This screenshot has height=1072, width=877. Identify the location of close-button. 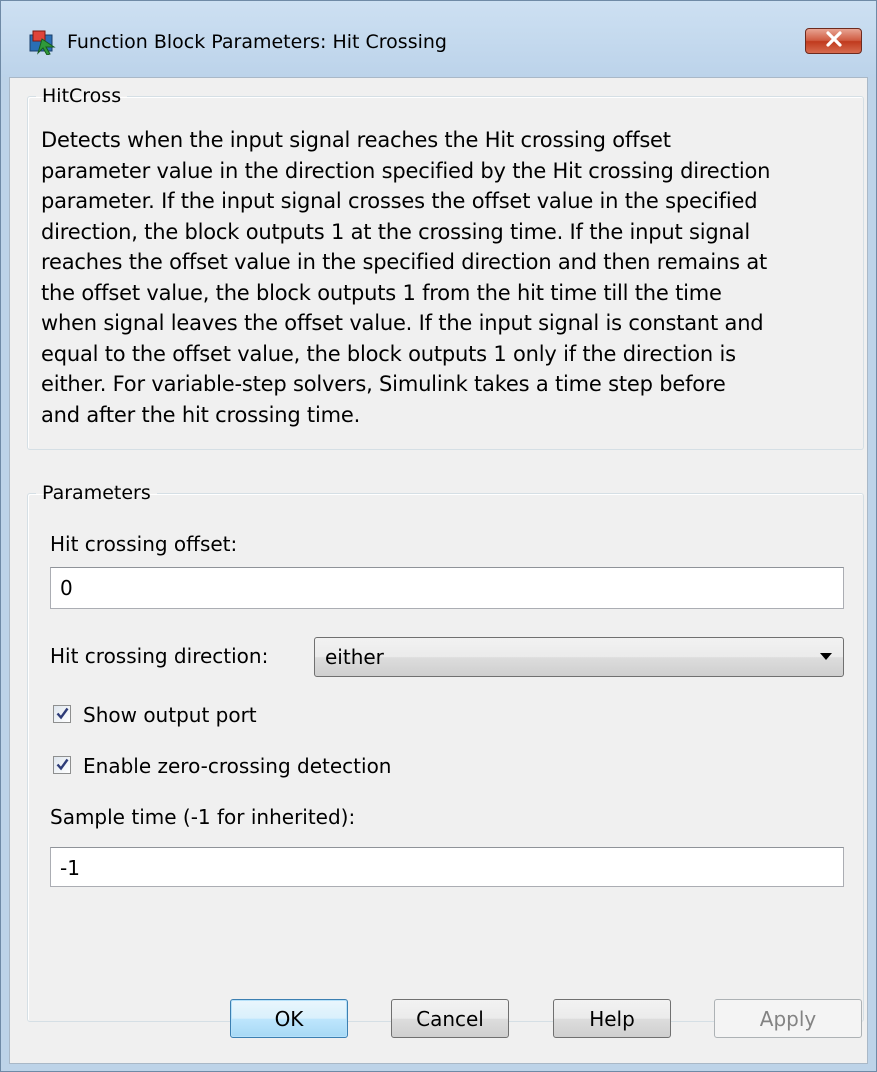
(833, 41).